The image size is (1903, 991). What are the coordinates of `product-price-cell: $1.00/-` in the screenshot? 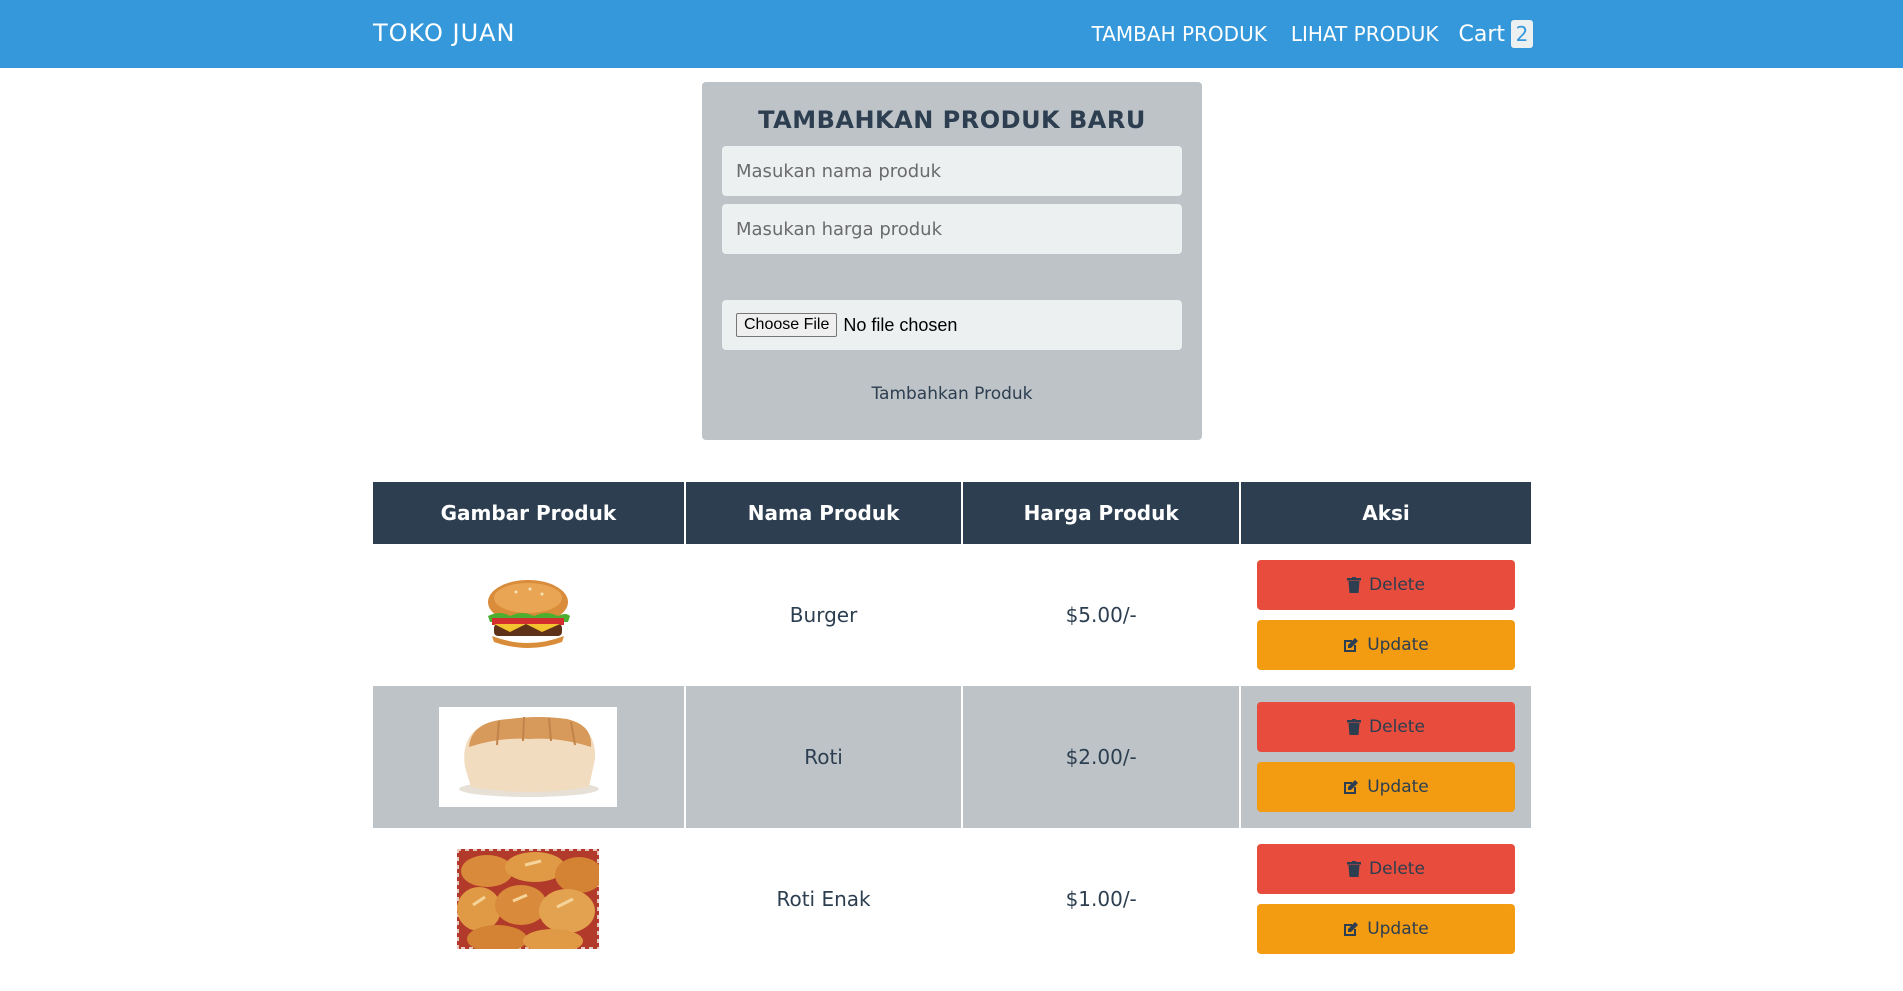 It's located at (1101, 899).